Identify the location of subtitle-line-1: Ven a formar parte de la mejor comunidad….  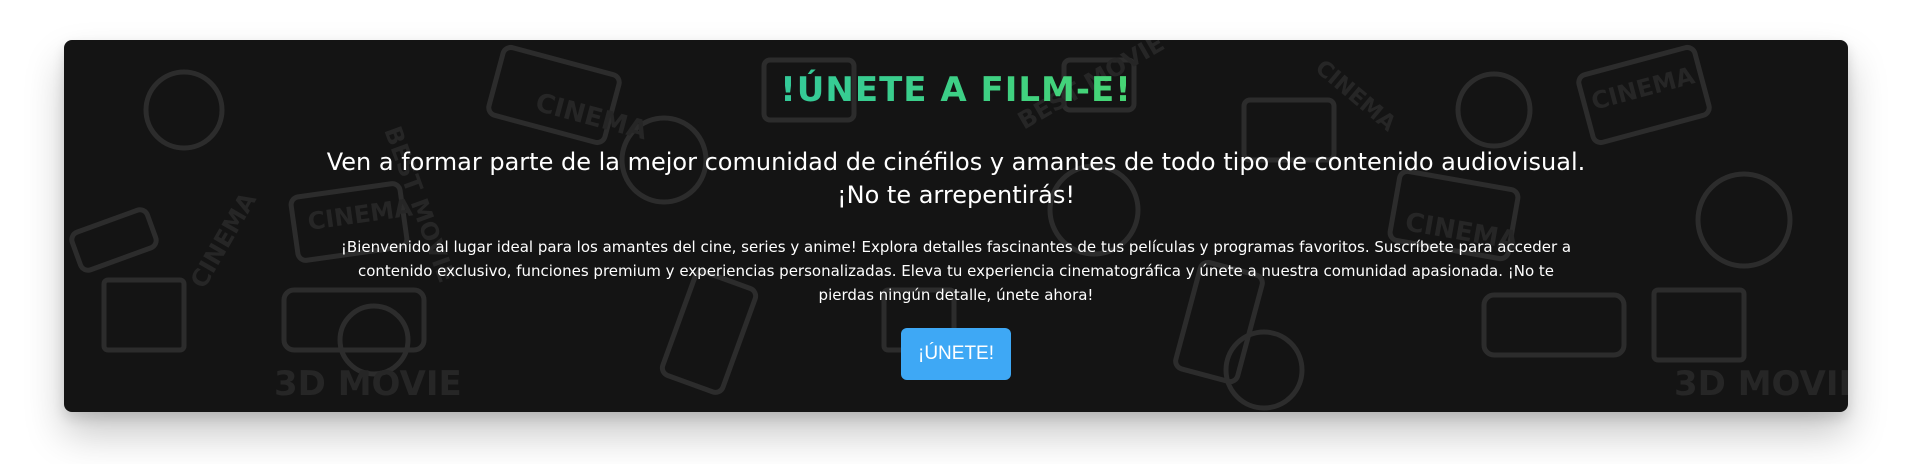
(956, 162).